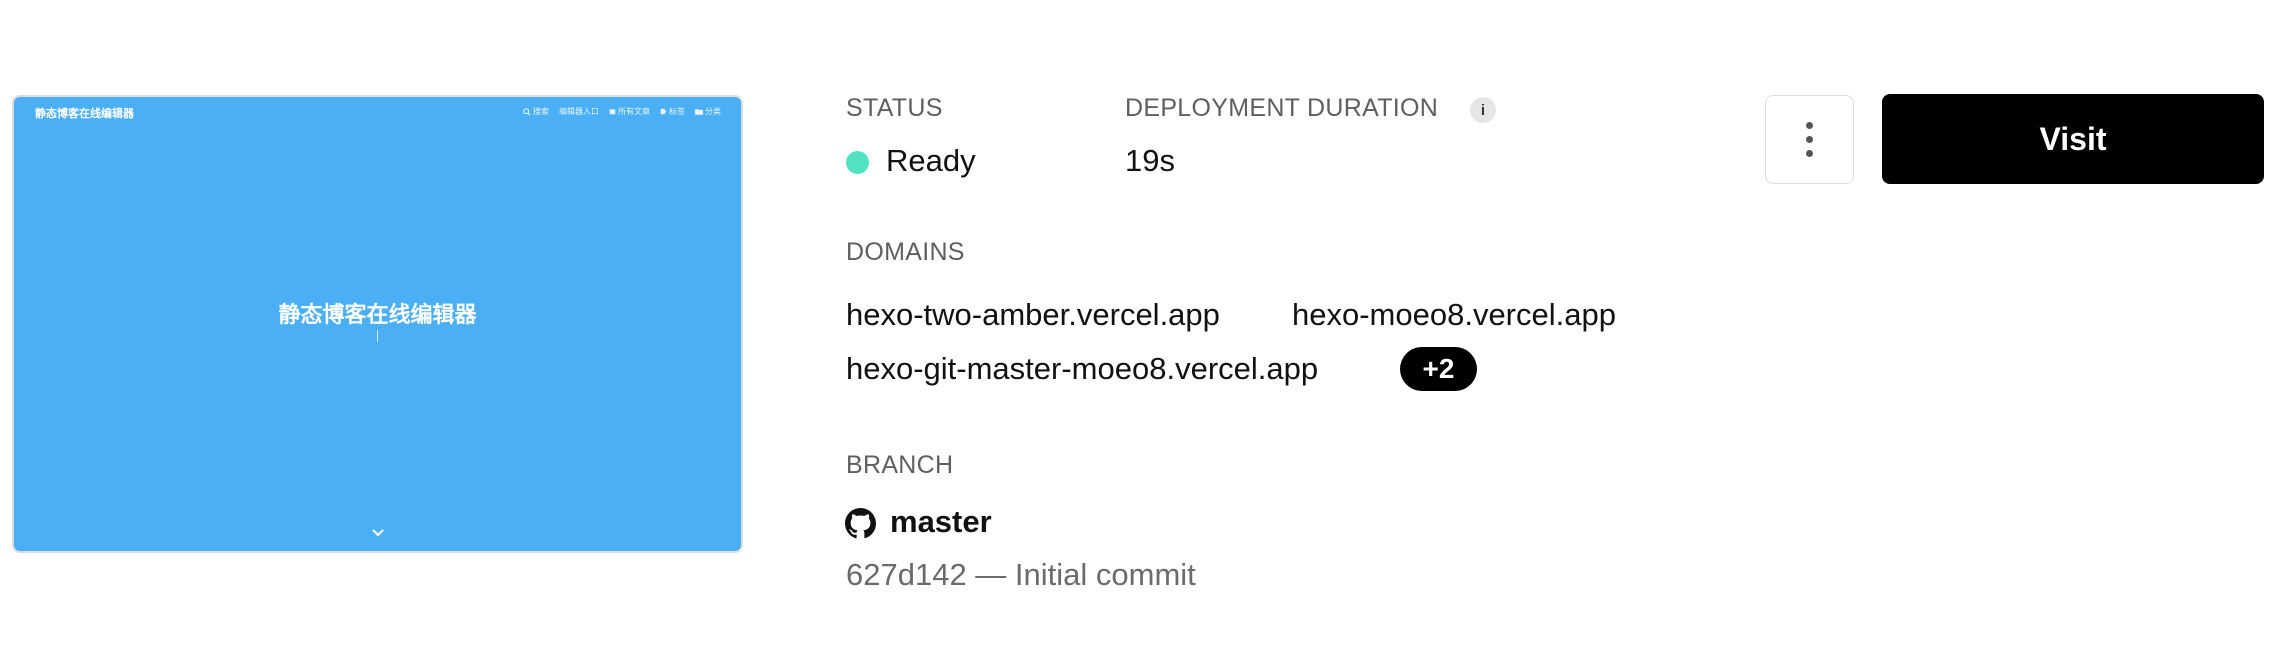 The image size is (2278, 647). Describe the element at coordinates (377, 336) in the screenshot. I see `preview-typing-cursor` at that location.